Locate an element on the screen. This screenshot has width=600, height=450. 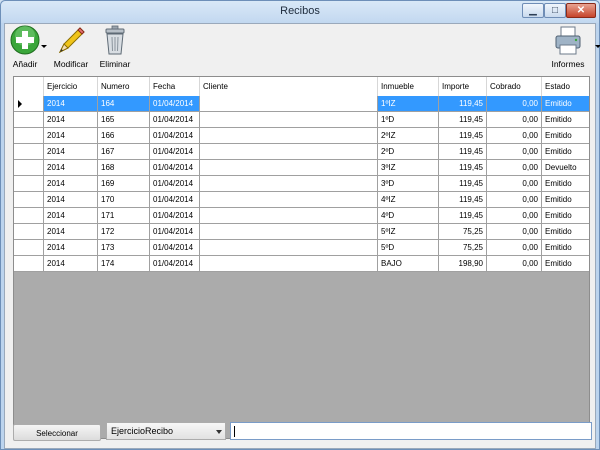
table-row: 2014 167 01/04/2014 2ºD 119,45 0,00 Emitido is located at coordinates (301, 152).